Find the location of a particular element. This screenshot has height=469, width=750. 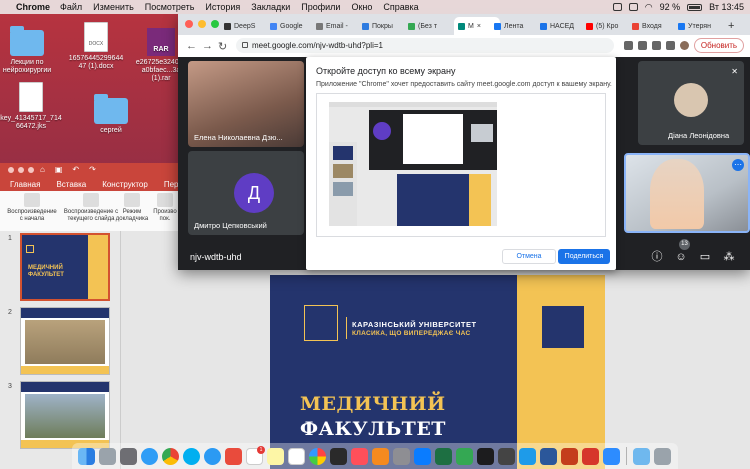

menu-history: История is located at coordinates (222, 7).